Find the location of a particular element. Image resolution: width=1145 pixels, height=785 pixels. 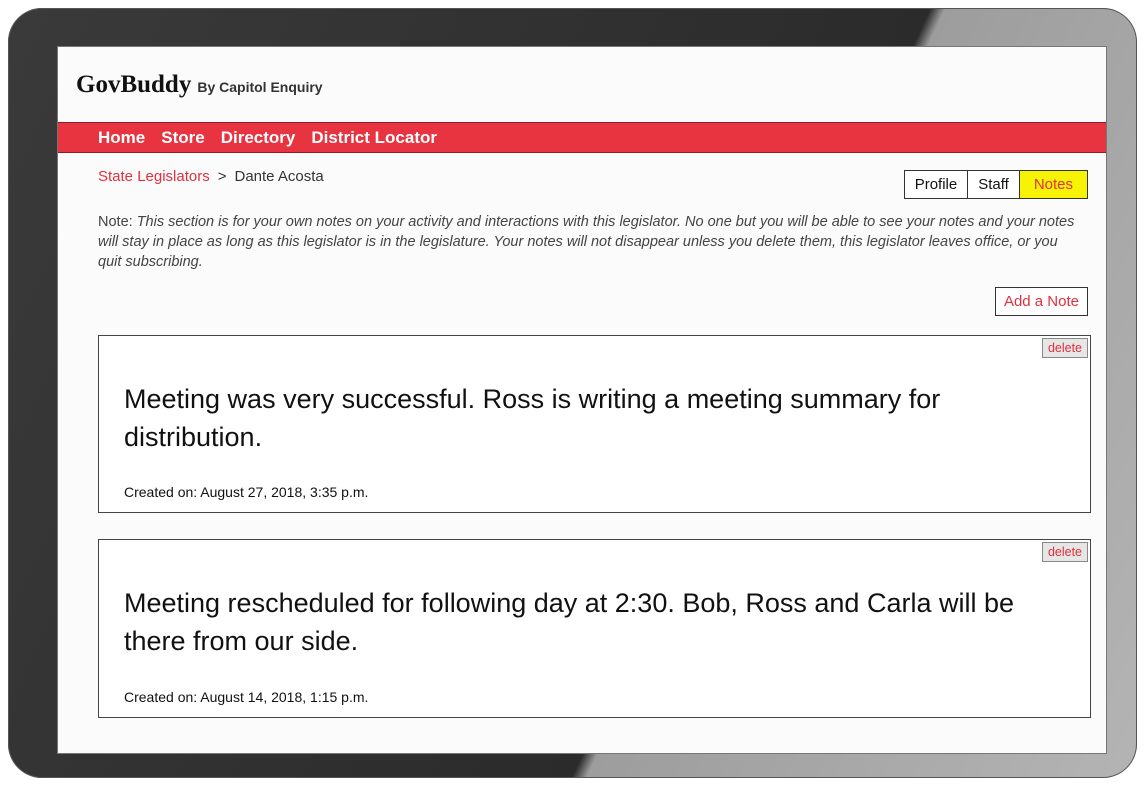

legislator-tabs: Profile Staff Notes is located at coordinates (995, 184).